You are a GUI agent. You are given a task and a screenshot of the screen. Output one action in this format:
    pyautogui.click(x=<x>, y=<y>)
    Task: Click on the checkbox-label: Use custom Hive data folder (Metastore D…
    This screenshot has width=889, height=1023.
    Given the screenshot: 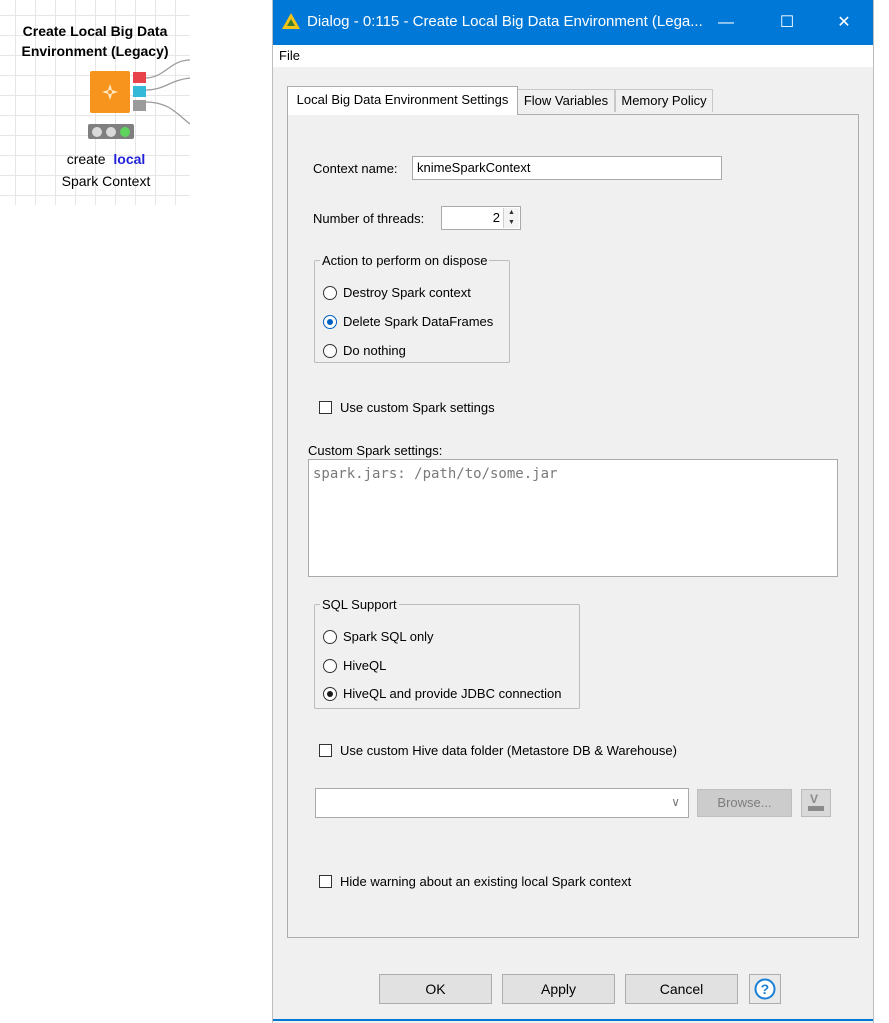 What is the action you would take?
    pyautogui.click(x=508, y=750)
    